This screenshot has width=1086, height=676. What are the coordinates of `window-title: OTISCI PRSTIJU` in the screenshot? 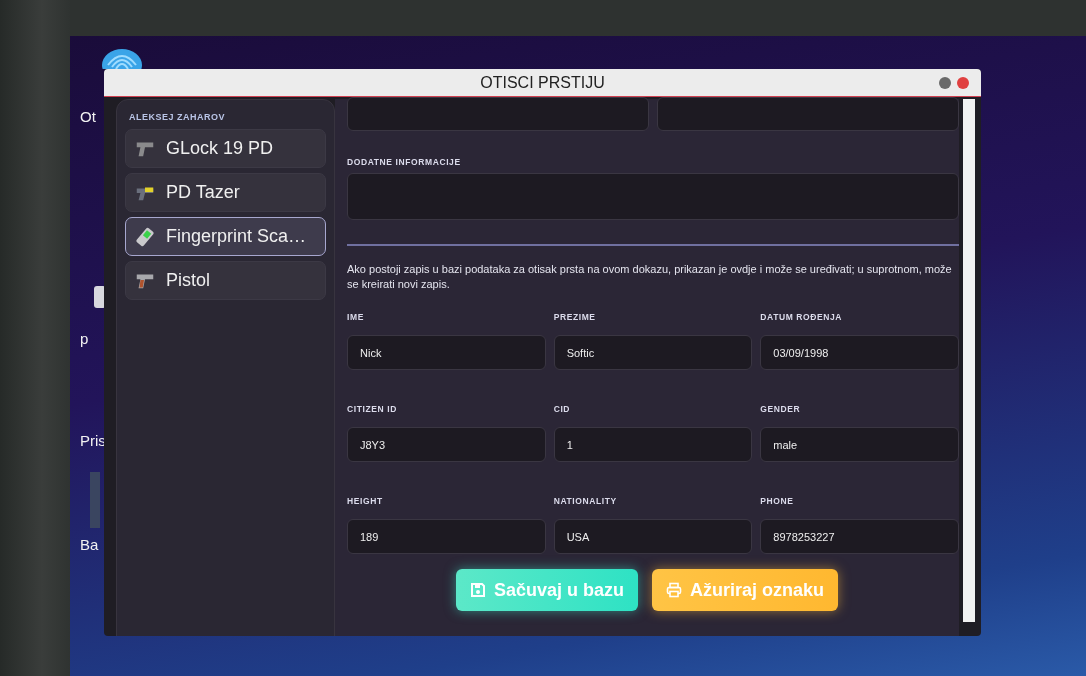 It's located at (542, 82).